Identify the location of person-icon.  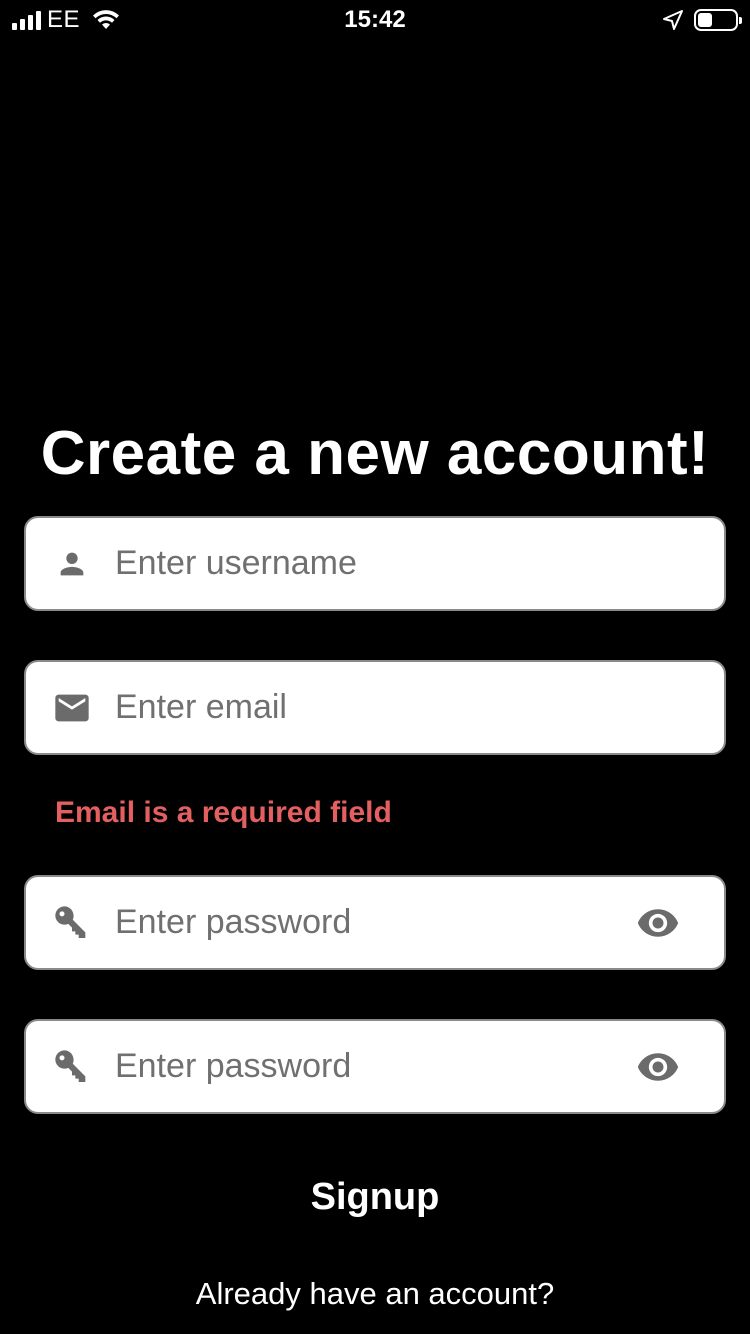
(72, 564).